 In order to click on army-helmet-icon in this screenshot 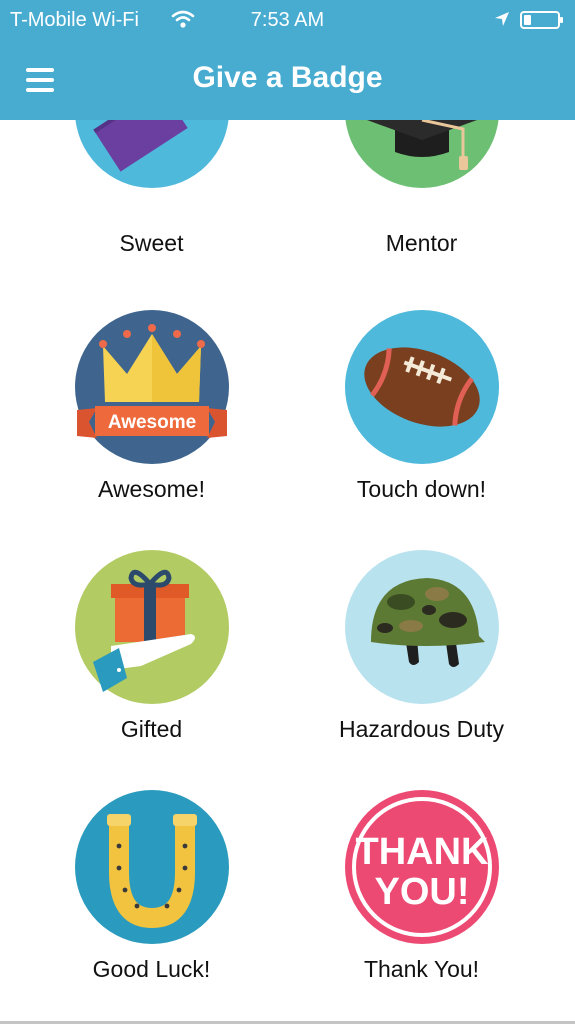, I will do `click(422, 627)`.